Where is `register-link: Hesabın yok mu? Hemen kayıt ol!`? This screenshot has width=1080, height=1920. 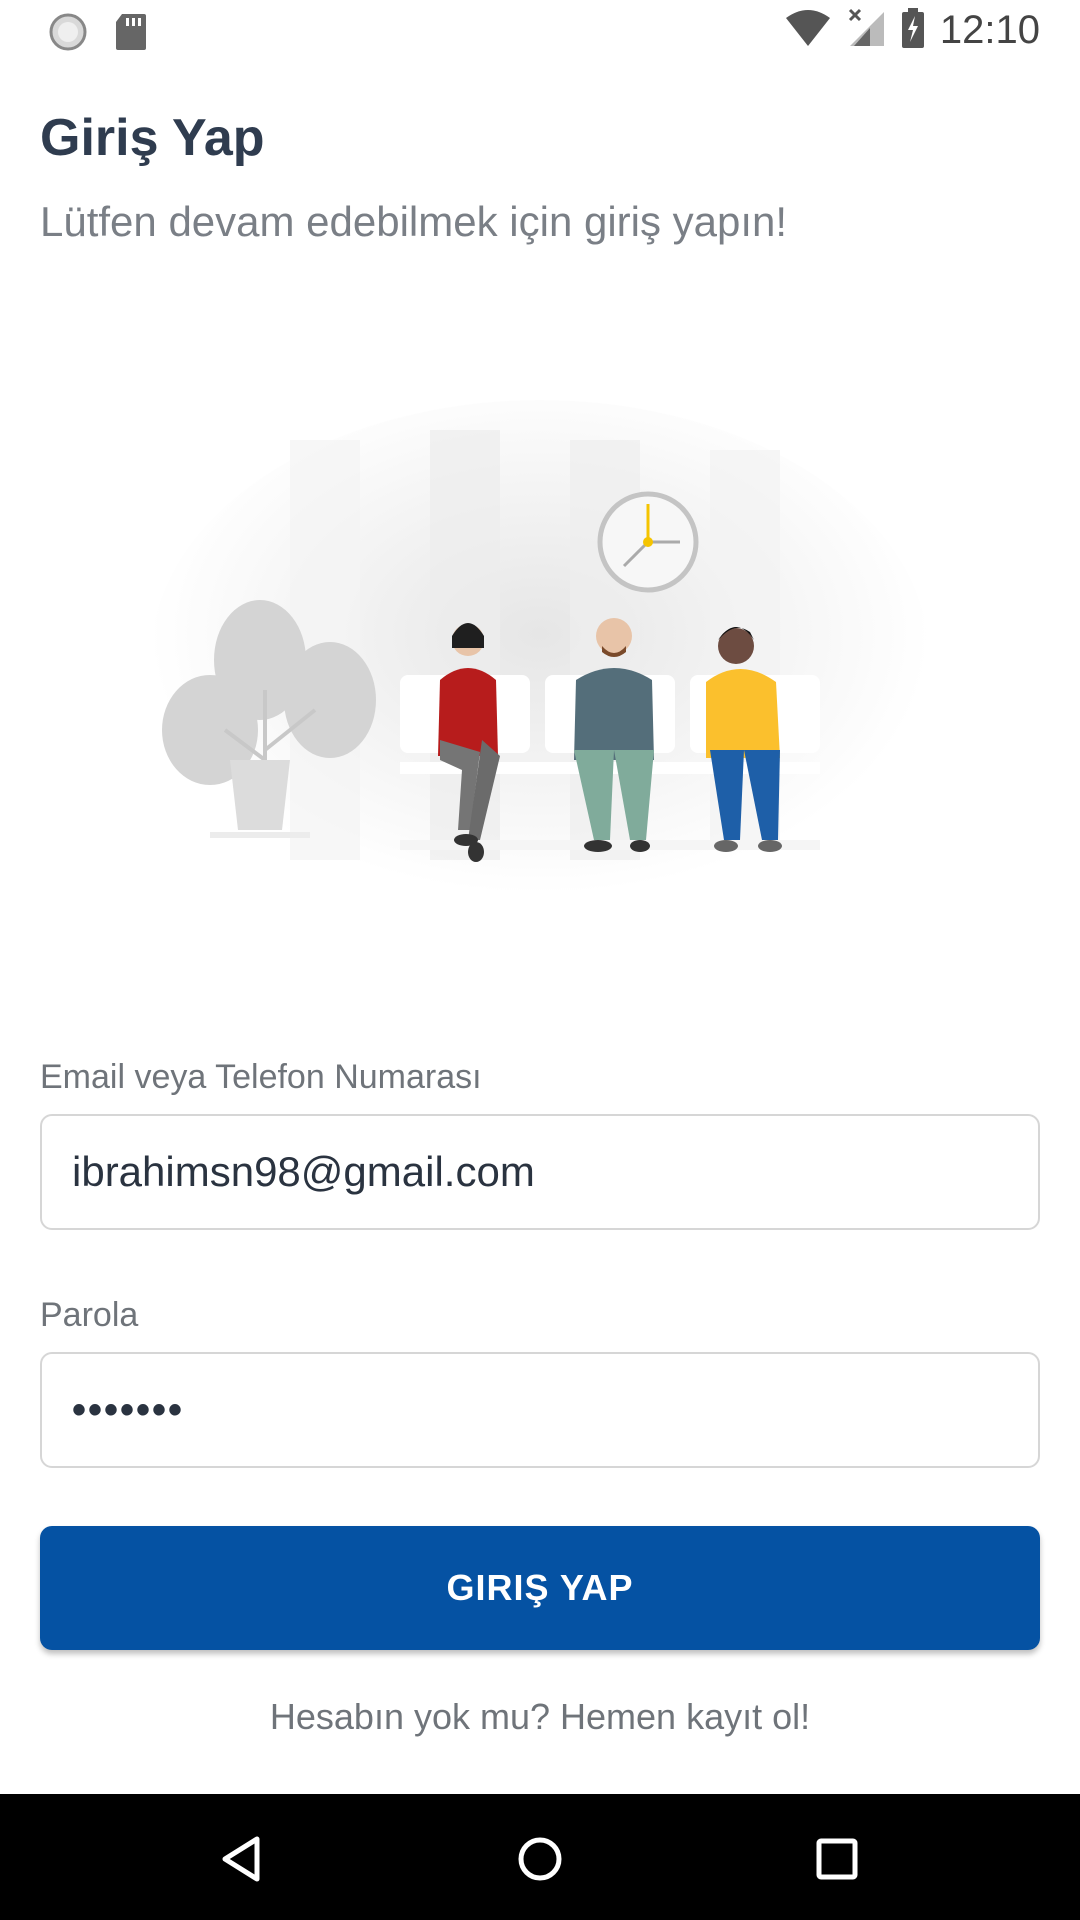
register-link: Hesabın yok mu? Hemen kayıt ol! is located at coordinates (540, 1717).